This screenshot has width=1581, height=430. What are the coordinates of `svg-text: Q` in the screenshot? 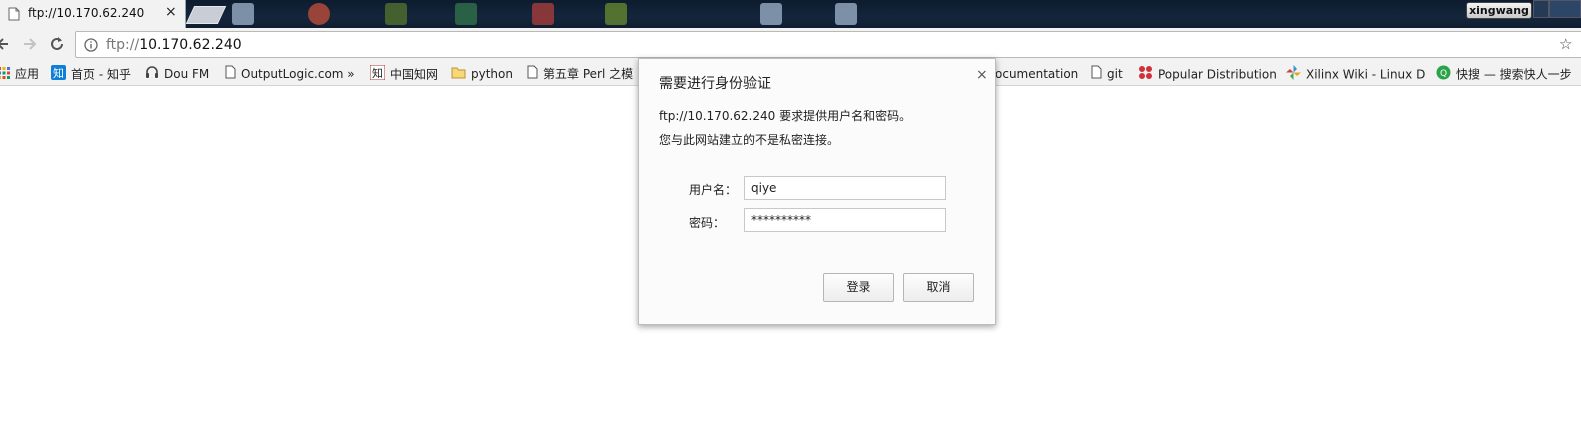 It's located at (1443, 74).